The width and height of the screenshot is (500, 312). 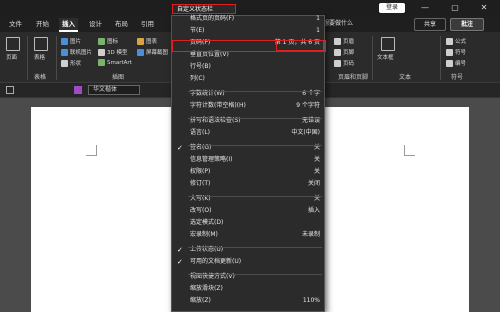 What do you see at coordinates (311, 300) in the screenshot?
I see `menu-item-value: 110%` at bounding box center [311, 300].